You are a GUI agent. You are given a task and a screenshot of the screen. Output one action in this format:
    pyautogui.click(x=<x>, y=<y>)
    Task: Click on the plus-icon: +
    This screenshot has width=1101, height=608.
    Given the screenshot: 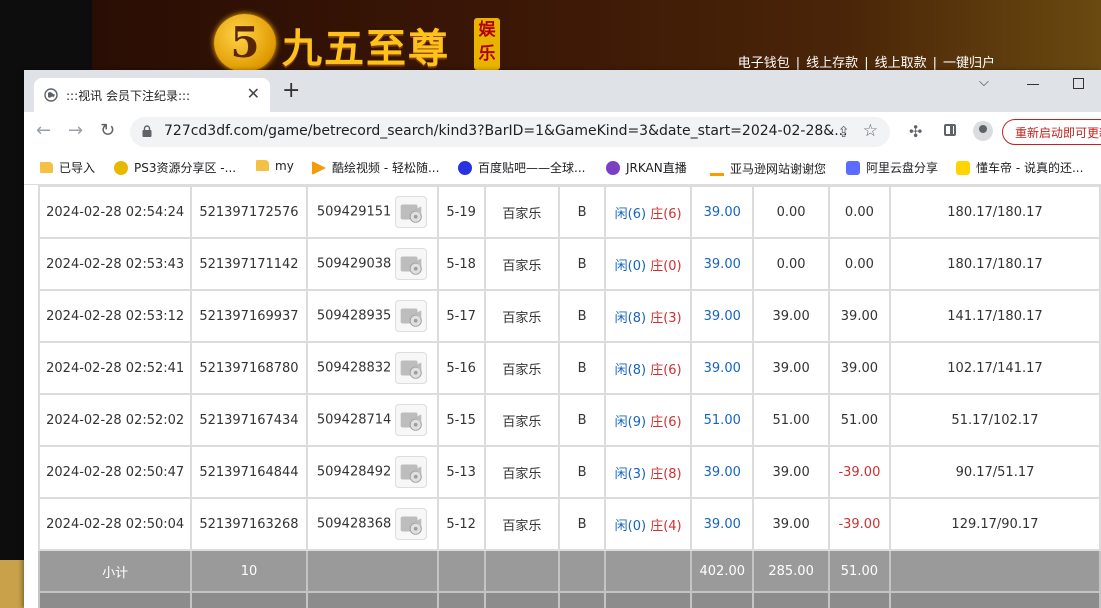 What is the action you would take?
    pyautogui.click(x=291, y=91)
    